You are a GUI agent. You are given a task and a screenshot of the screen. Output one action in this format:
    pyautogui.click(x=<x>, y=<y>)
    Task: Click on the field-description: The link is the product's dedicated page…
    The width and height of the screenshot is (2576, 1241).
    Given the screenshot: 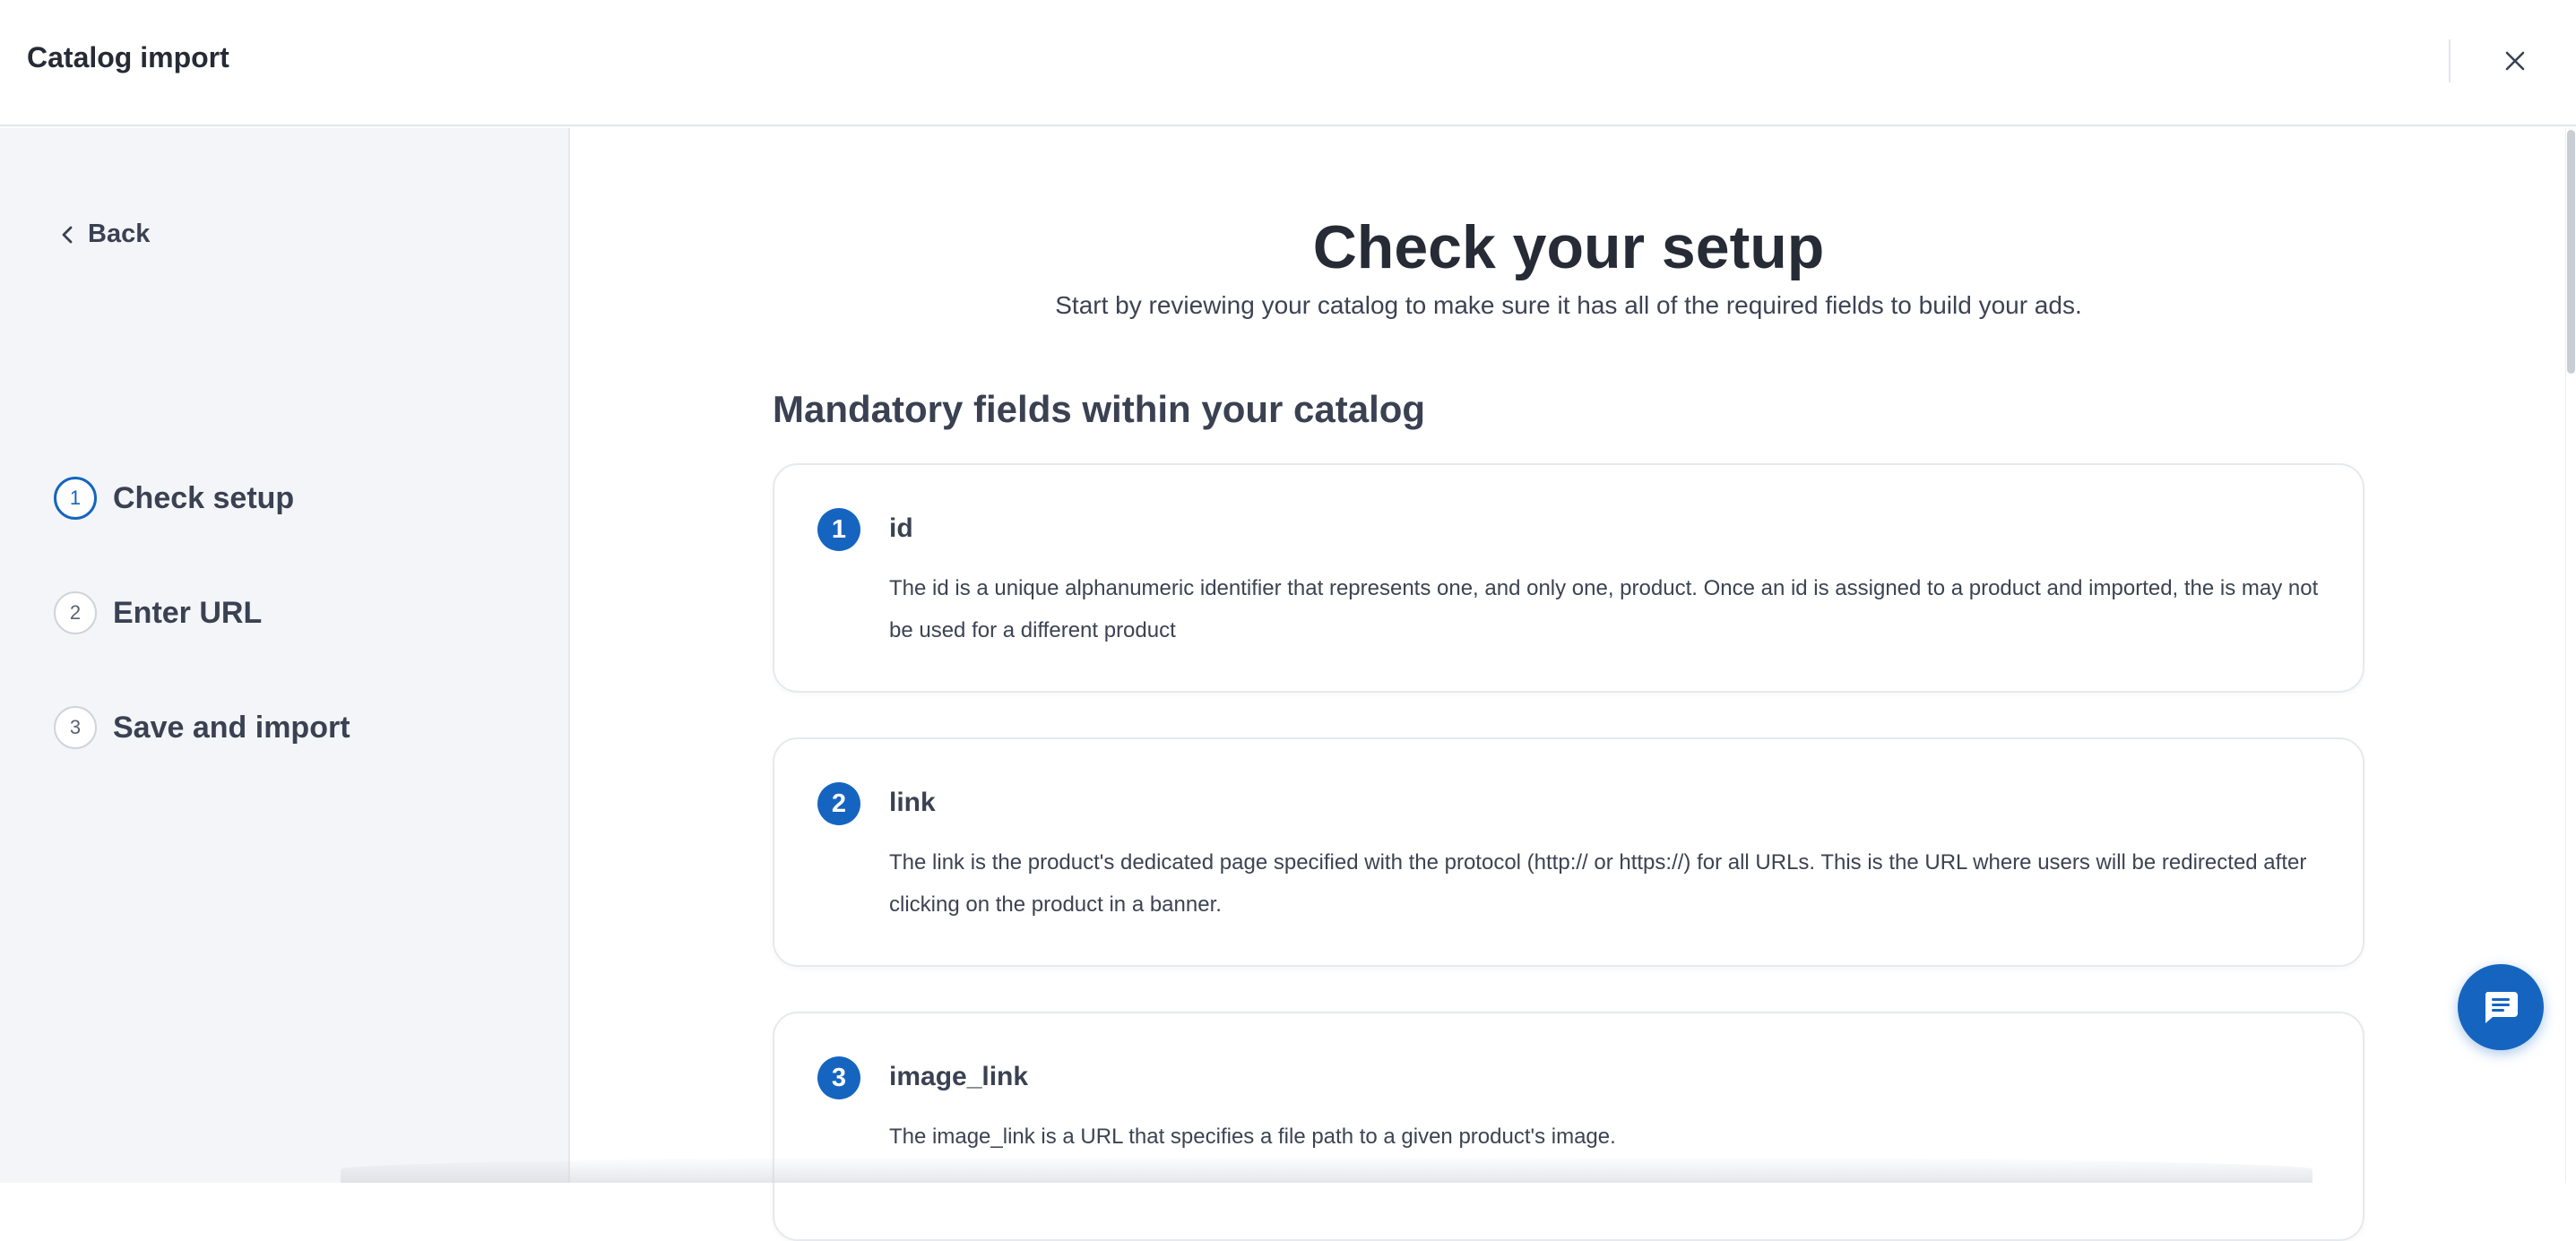 What is the action you would take?
    pyautogui.click(x=1598, y=883)
    